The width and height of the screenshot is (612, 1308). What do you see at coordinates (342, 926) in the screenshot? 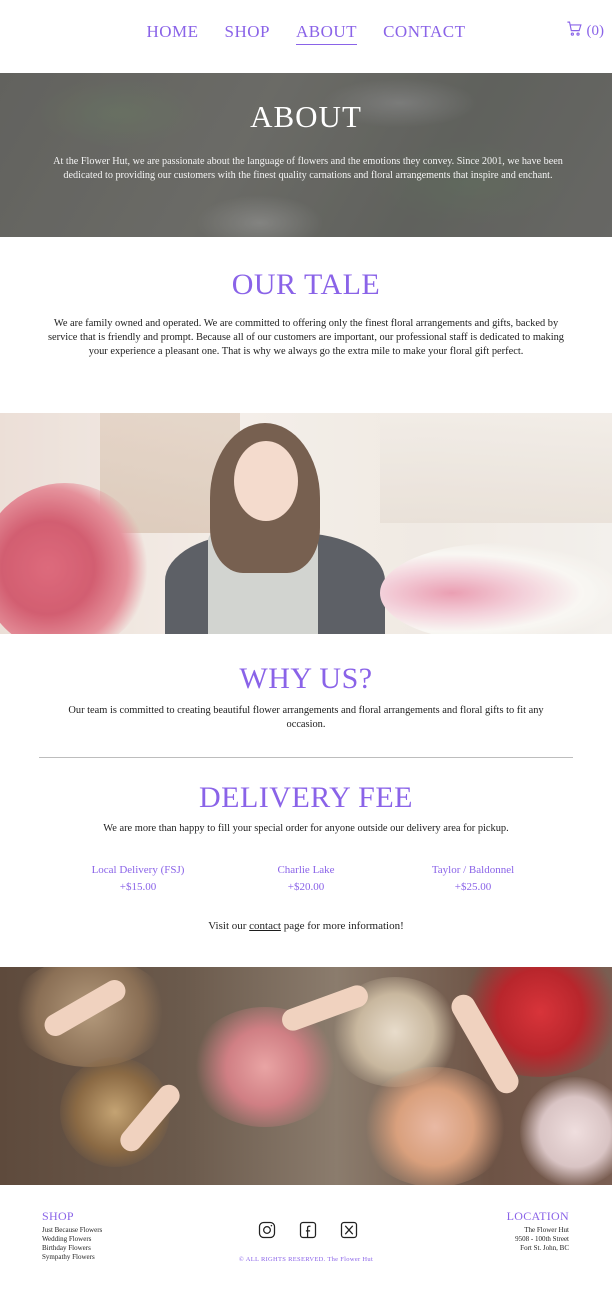
I see `visit-text-after: page for more information!` at bounding box center [342, 926].